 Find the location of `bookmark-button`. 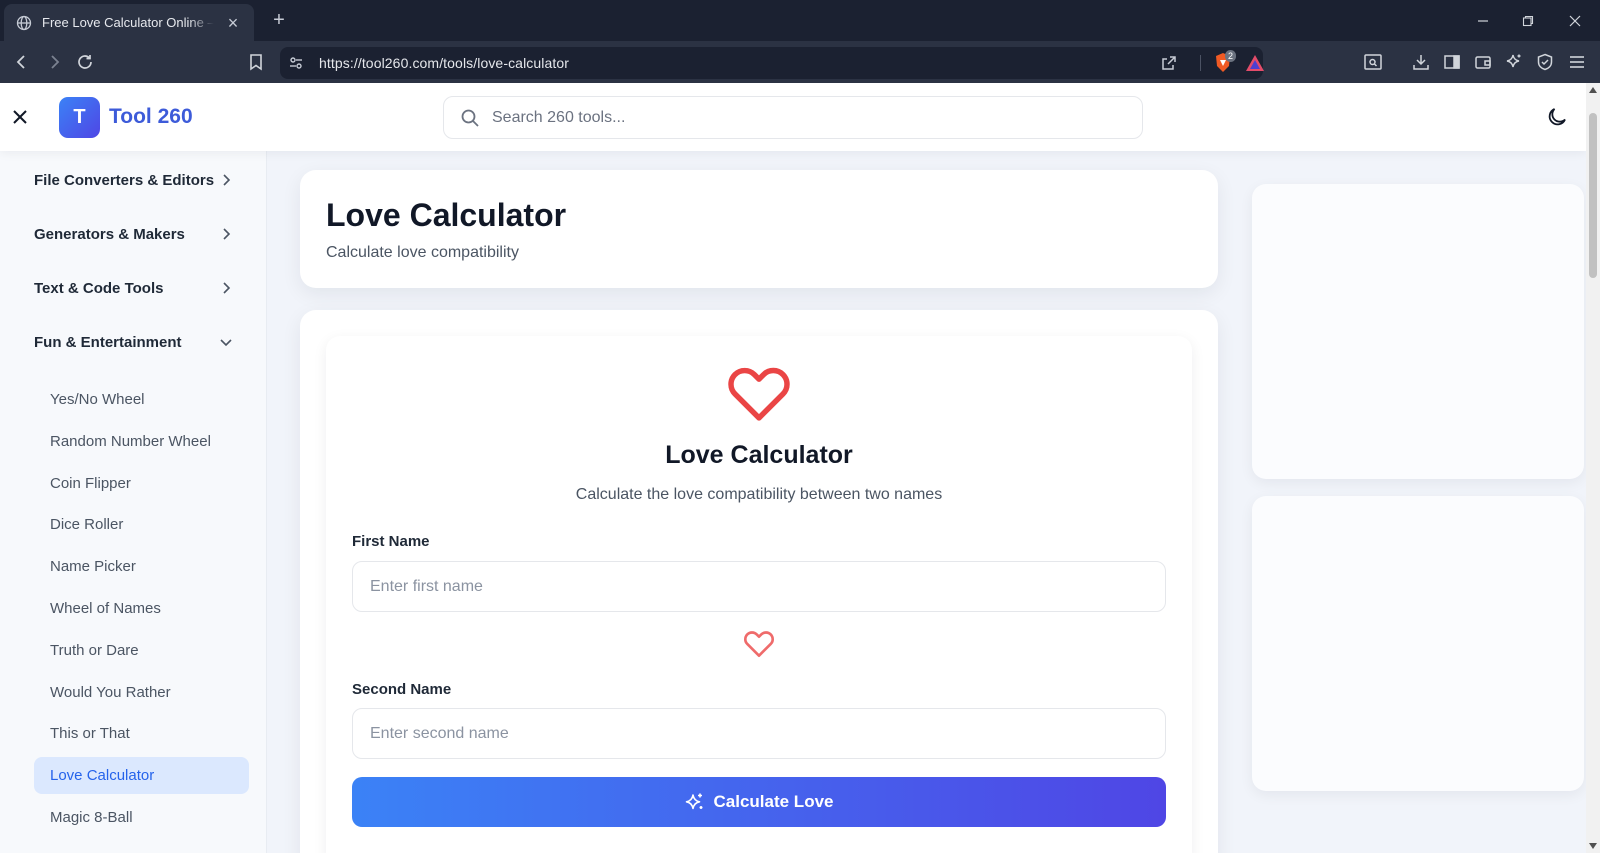

bookmark-button is located at coordinates (256, 62).